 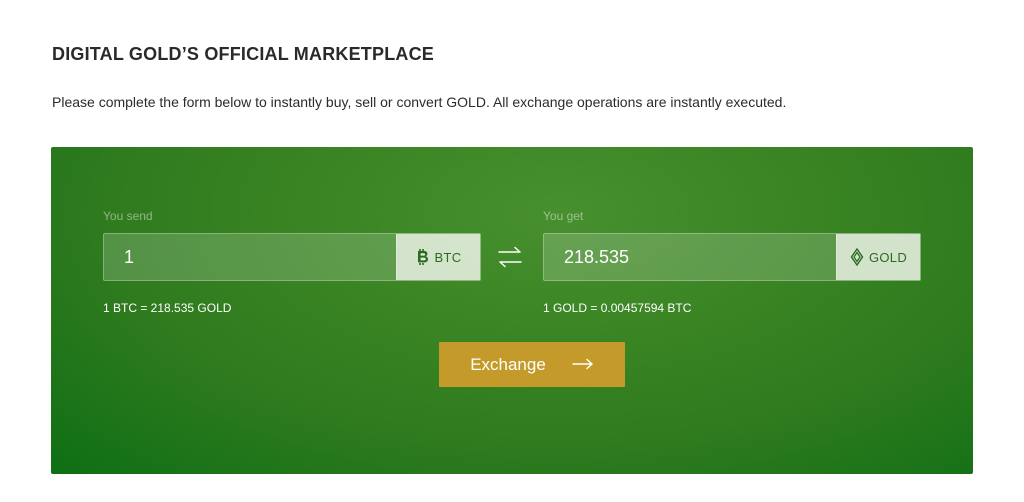 What do you see at coordinates (167, 308) in the screenshot?
I see `send-rate: 1 BTC = 218.535 GOLD` at bounding box center [167, 308].